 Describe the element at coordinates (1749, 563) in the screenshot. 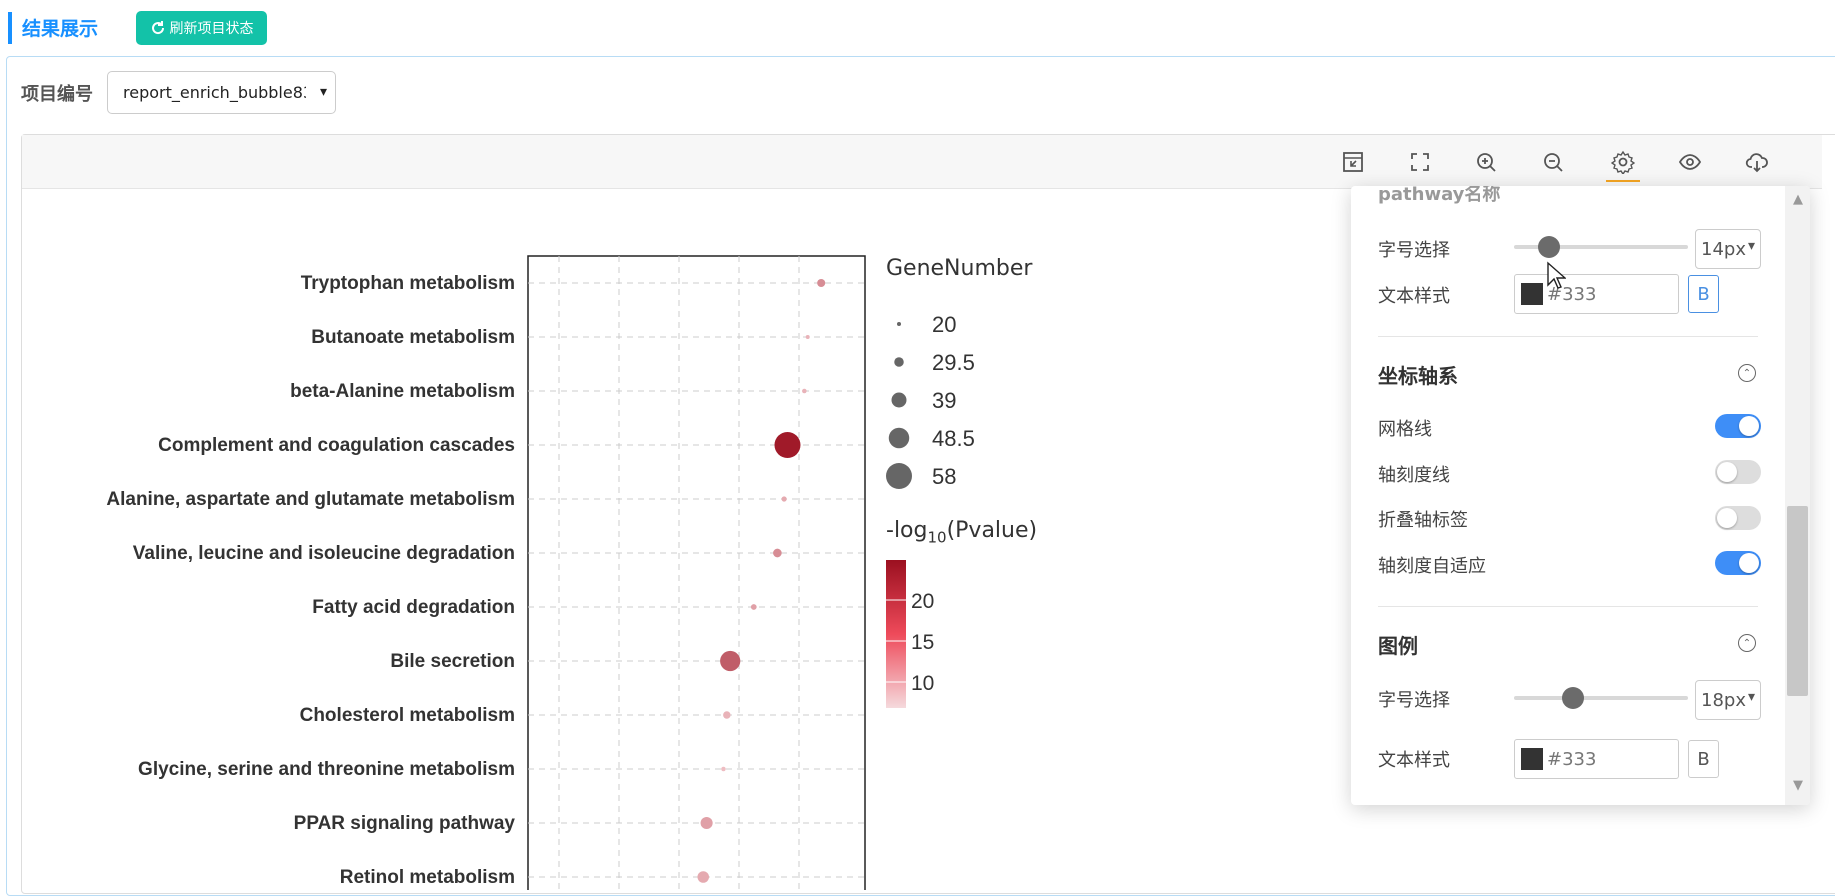

I see `adaptive-toggle-knob` at that location.